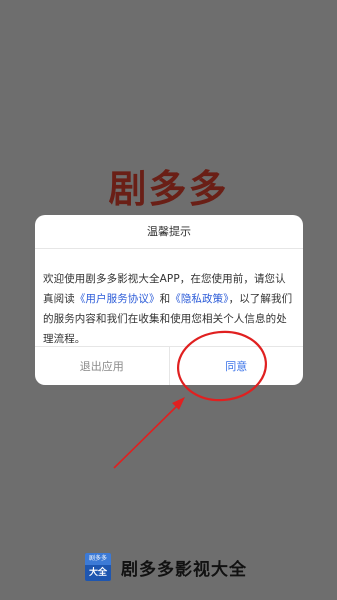 The image size is (337, 600). Describe the element at coordinates (168, 189) in the screenshot. I see `splash-logo-text: 剧多多` at that location.